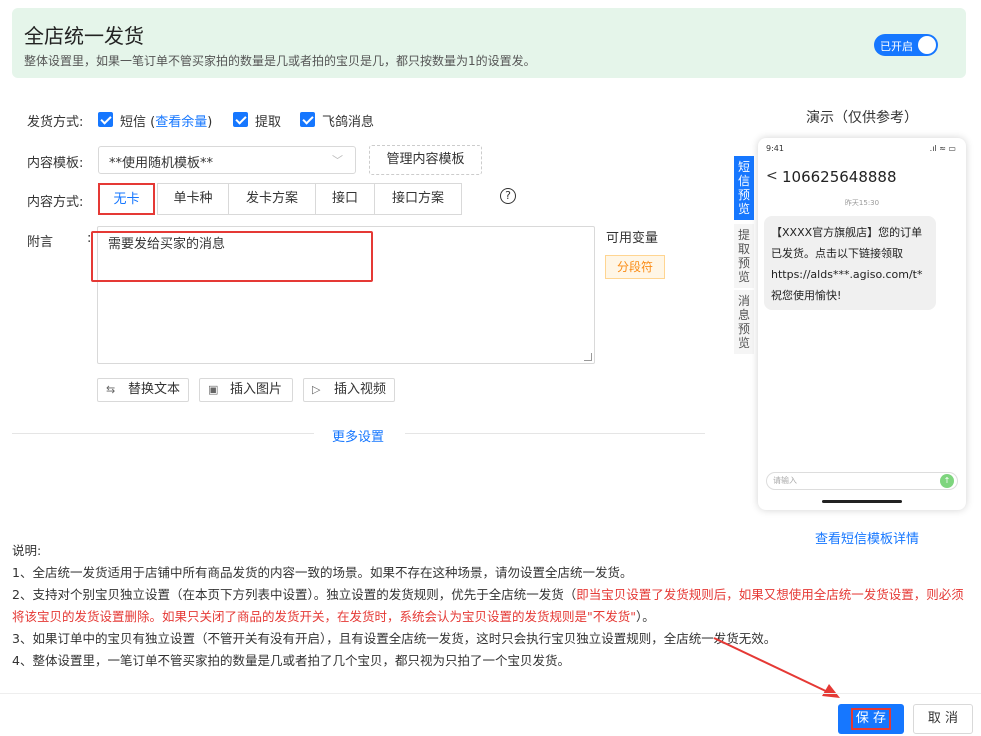  What do you see at coordinates (55, 122) in the screenshot?
I see `delivery-method-label: 发货方式:` at bounding box center [55, 122].